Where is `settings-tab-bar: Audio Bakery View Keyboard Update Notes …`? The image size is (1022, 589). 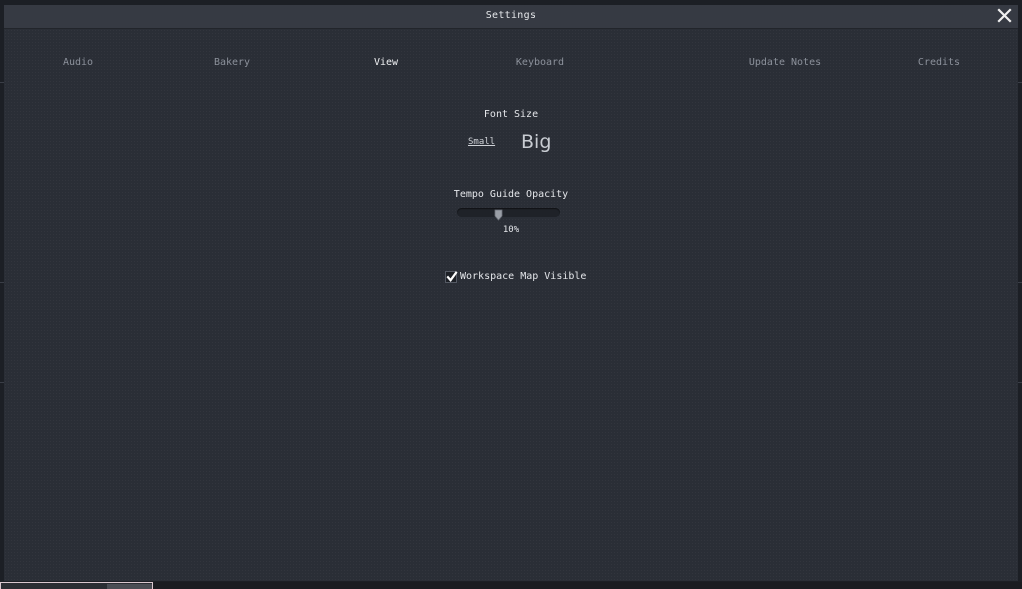
settings-tab-bar: Audio Bakery View Keyboard Update Notes … is located at coordinates (511, 64).